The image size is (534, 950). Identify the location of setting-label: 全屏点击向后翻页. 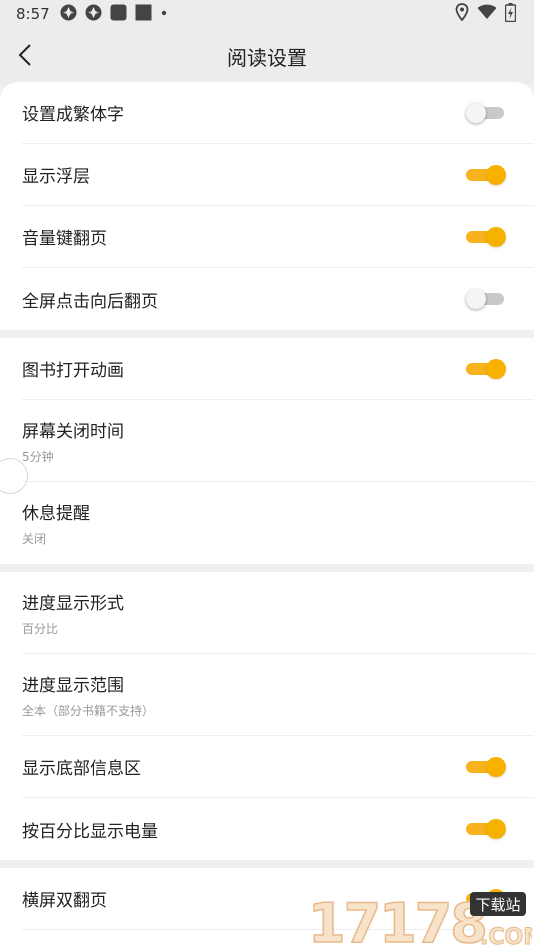
(90, 301).